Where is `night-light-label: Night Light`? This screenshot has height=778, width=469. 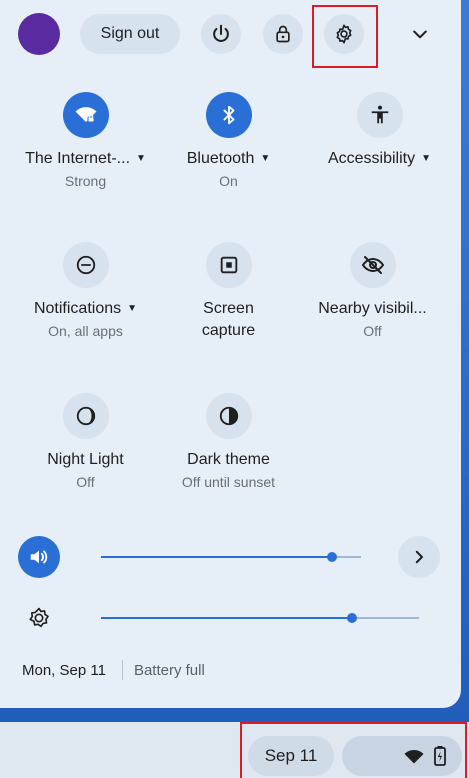
night-light-label: Night Light is located at coordinates (85, 459).